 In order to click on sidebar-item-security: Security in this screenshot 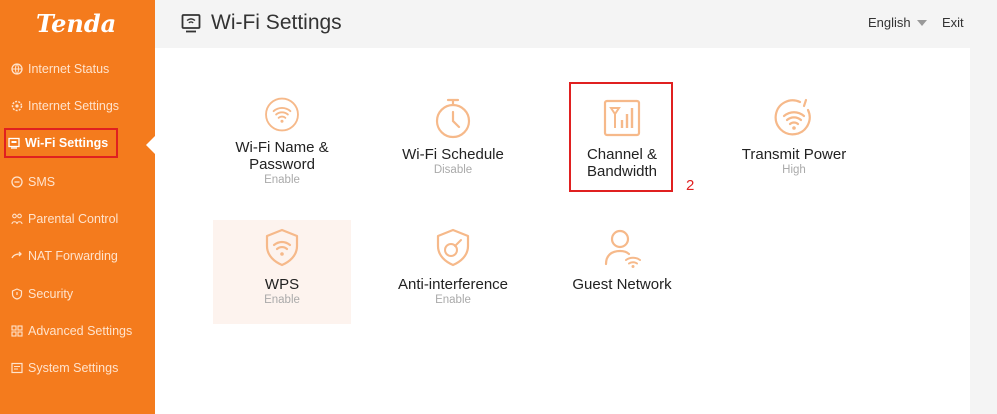, I will do `click(40, 294)`.